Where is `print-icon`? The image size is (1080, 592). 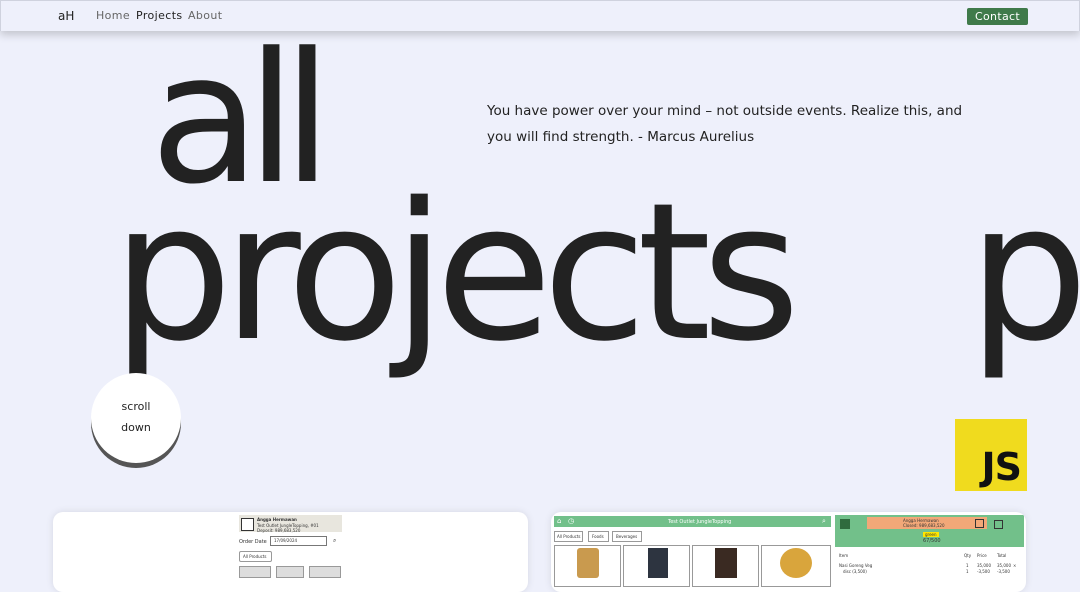
print-icon is located at coordinates (998, 524).